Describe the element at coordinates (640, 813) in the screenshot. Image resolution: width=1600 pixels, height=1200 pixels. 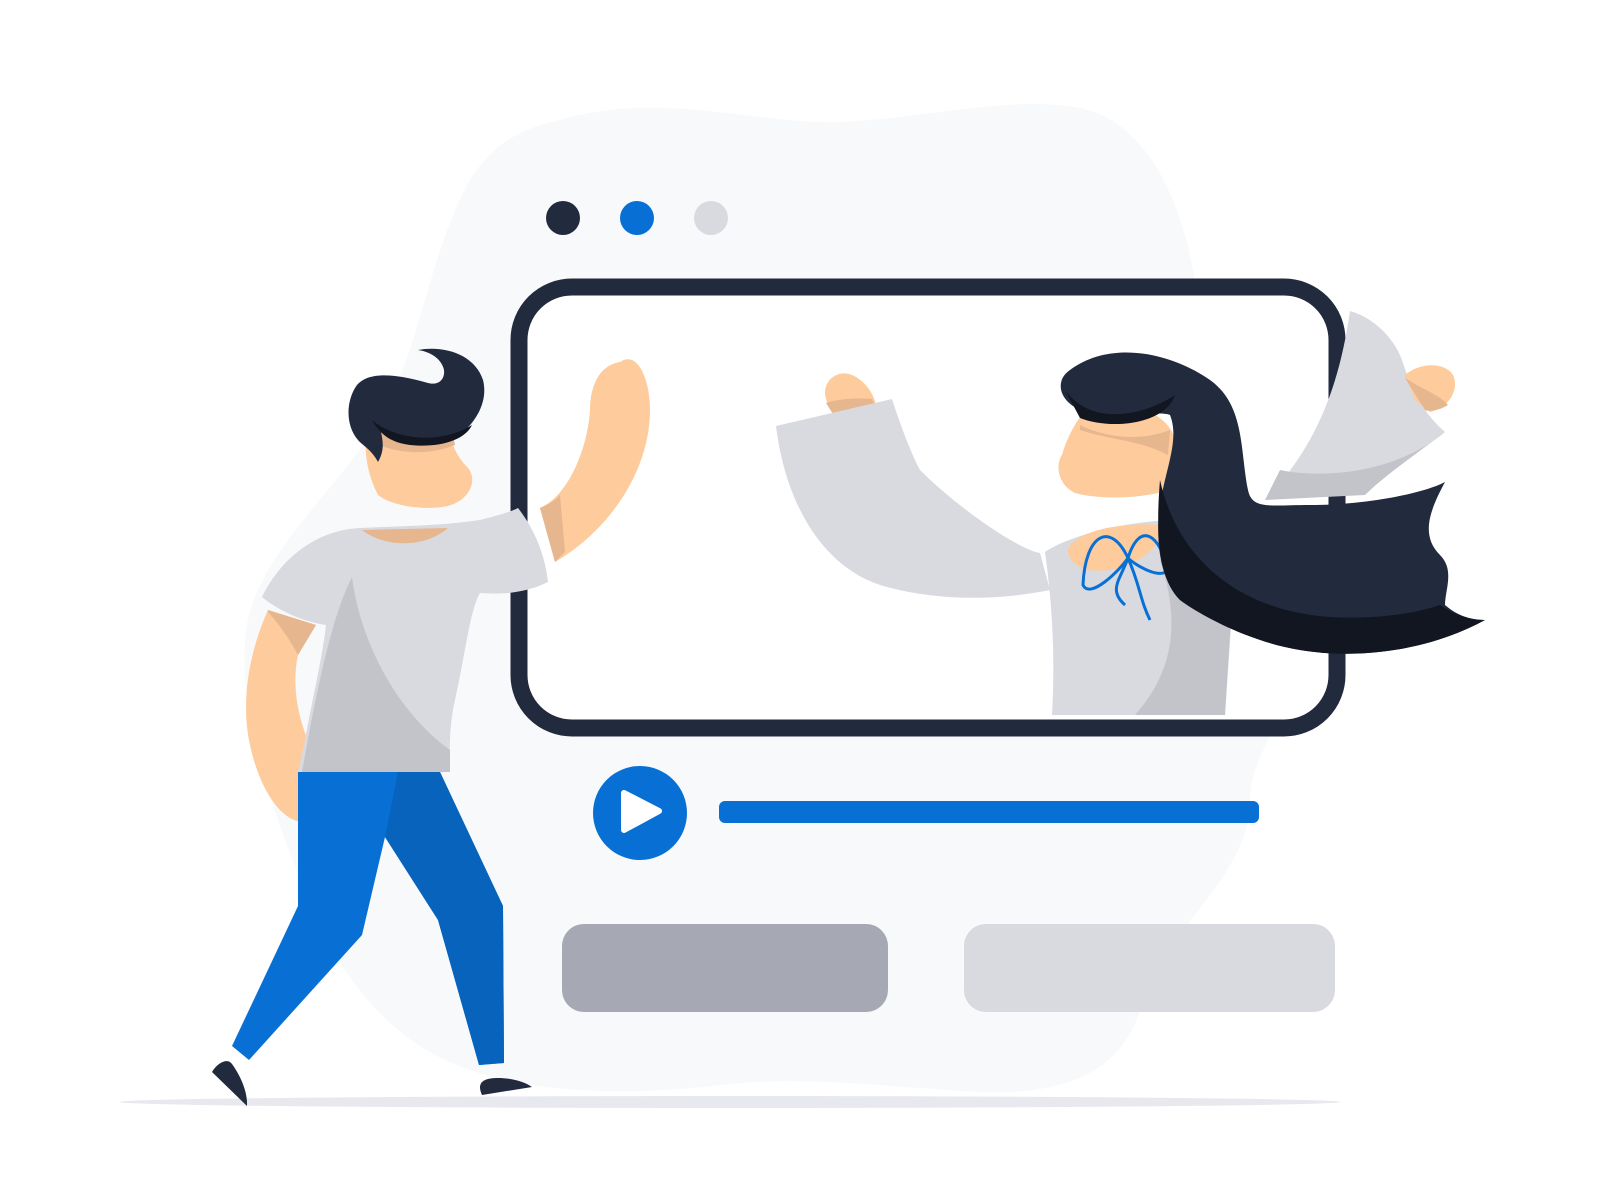
I see `play-button` at that location.